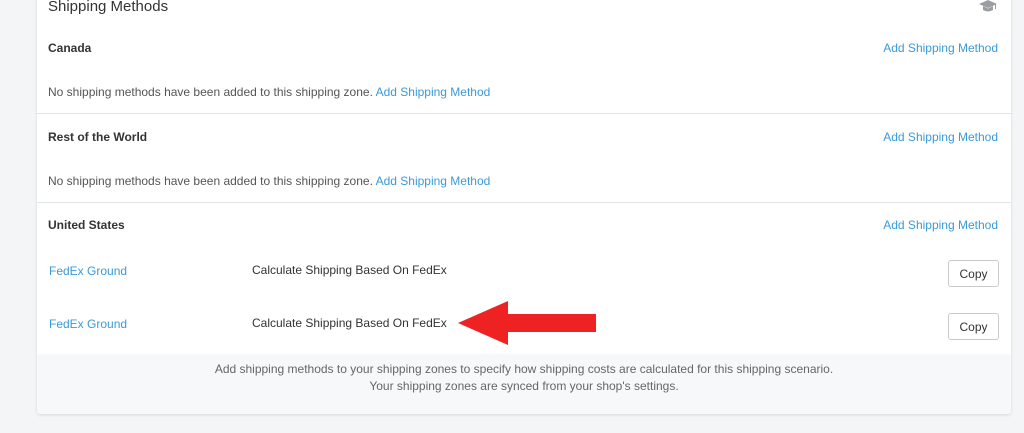 The image size is (1024, 433). I want to click on card-title: Shipping Methods, so click(108, 7).